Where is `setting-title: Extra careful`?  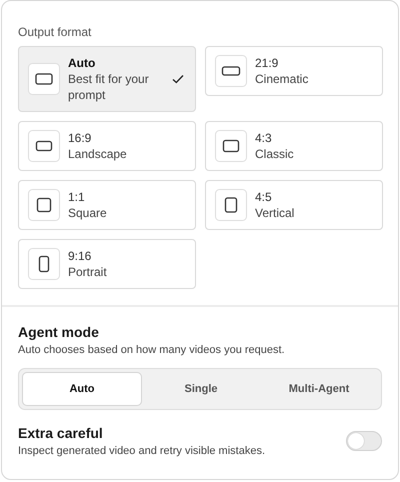 setting-title: Extra careful is located at coordinates (61, 433).